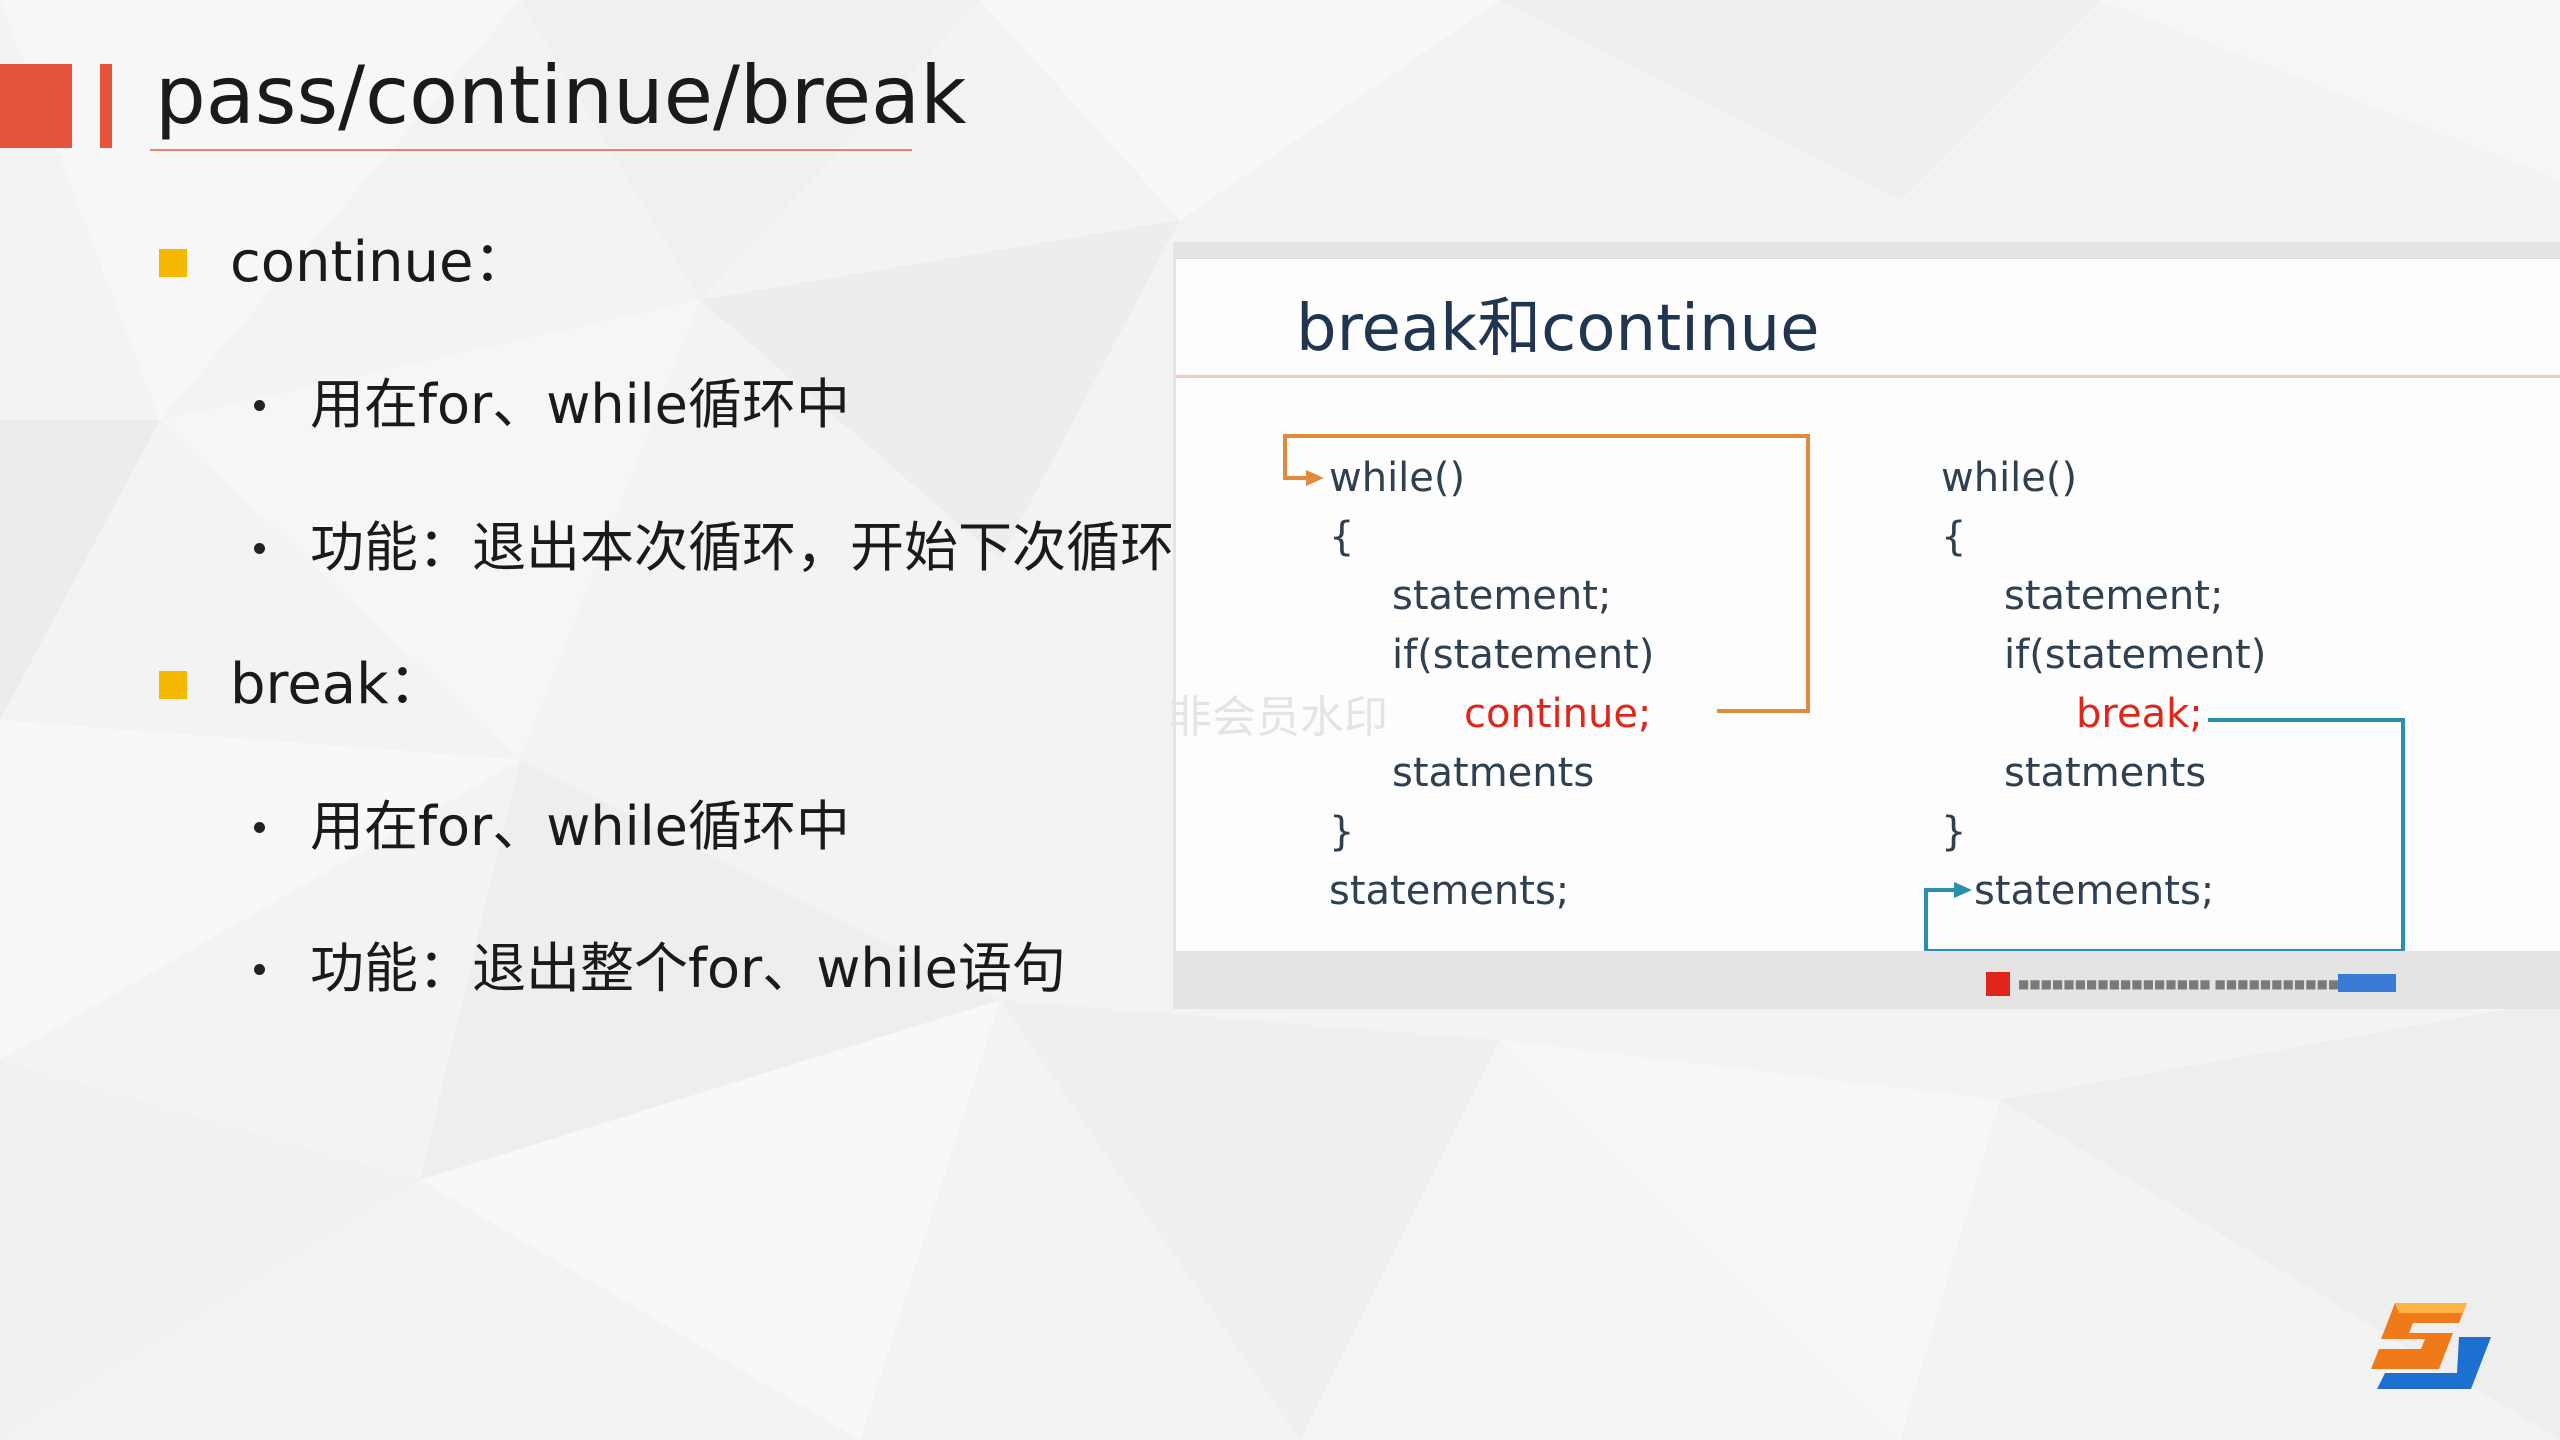  What do you see at coordinates (1963, 890) in the screenshot?
I see `break-arrowhead-icon` at bounding box center [1963, 890].